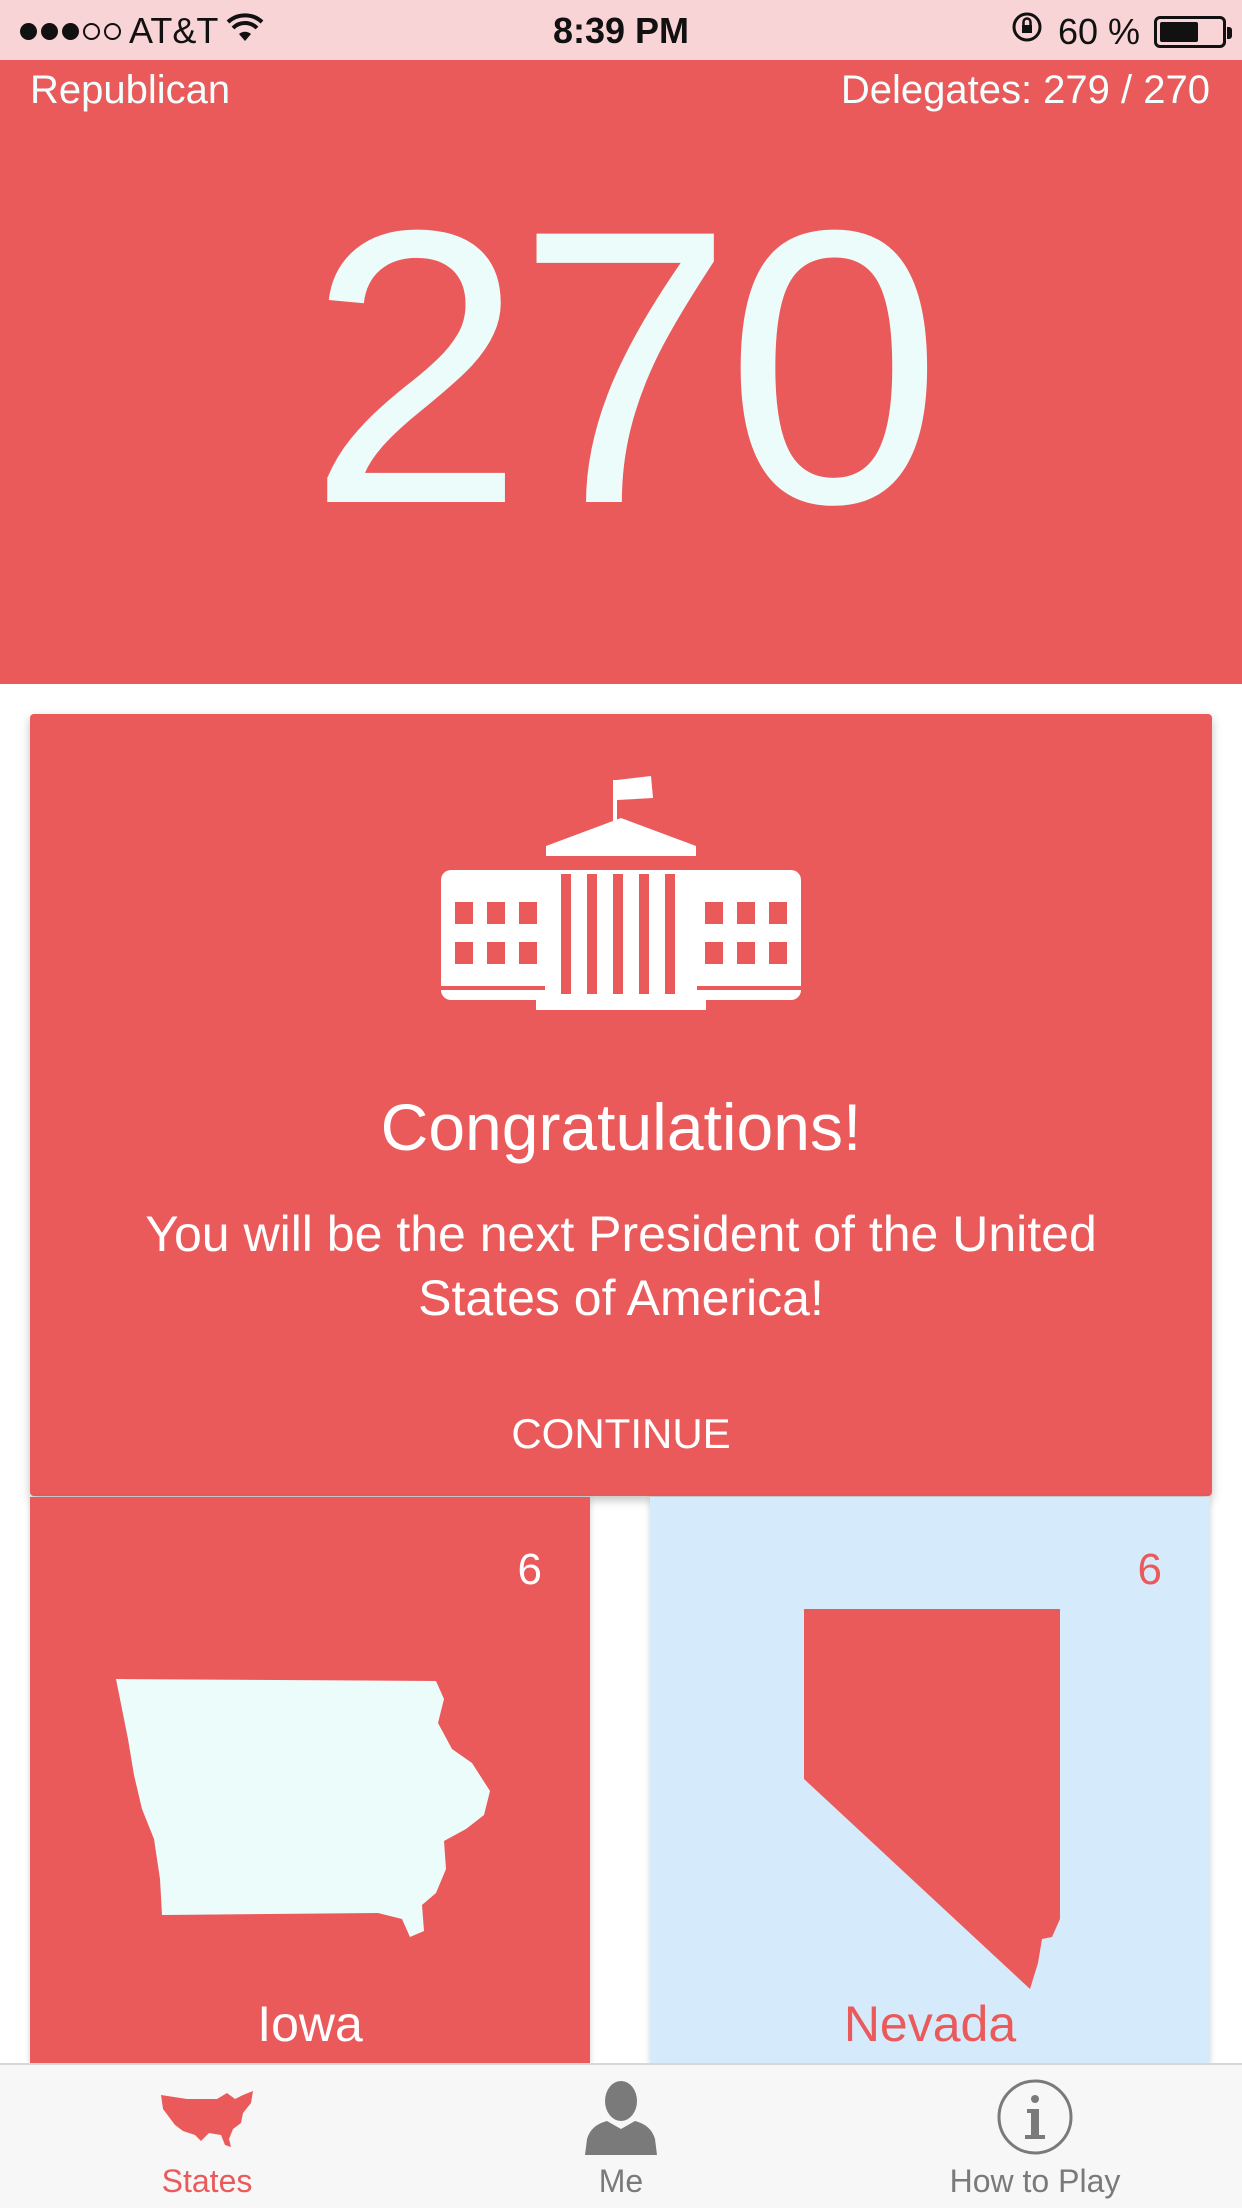 This screenshot has width=1242, height=2210. I want to click on us-map-icon, so click(207, 2119).